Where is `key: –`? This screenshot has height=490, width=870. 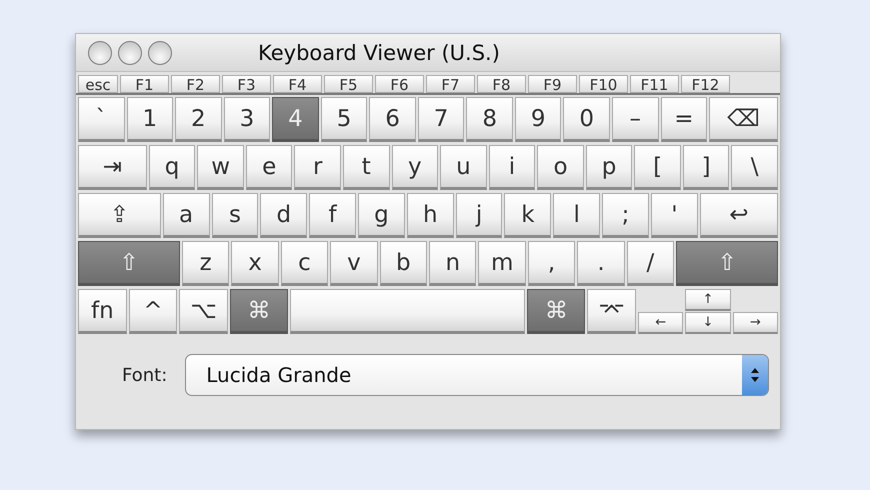
key: – is located at coordinates (635, 119).